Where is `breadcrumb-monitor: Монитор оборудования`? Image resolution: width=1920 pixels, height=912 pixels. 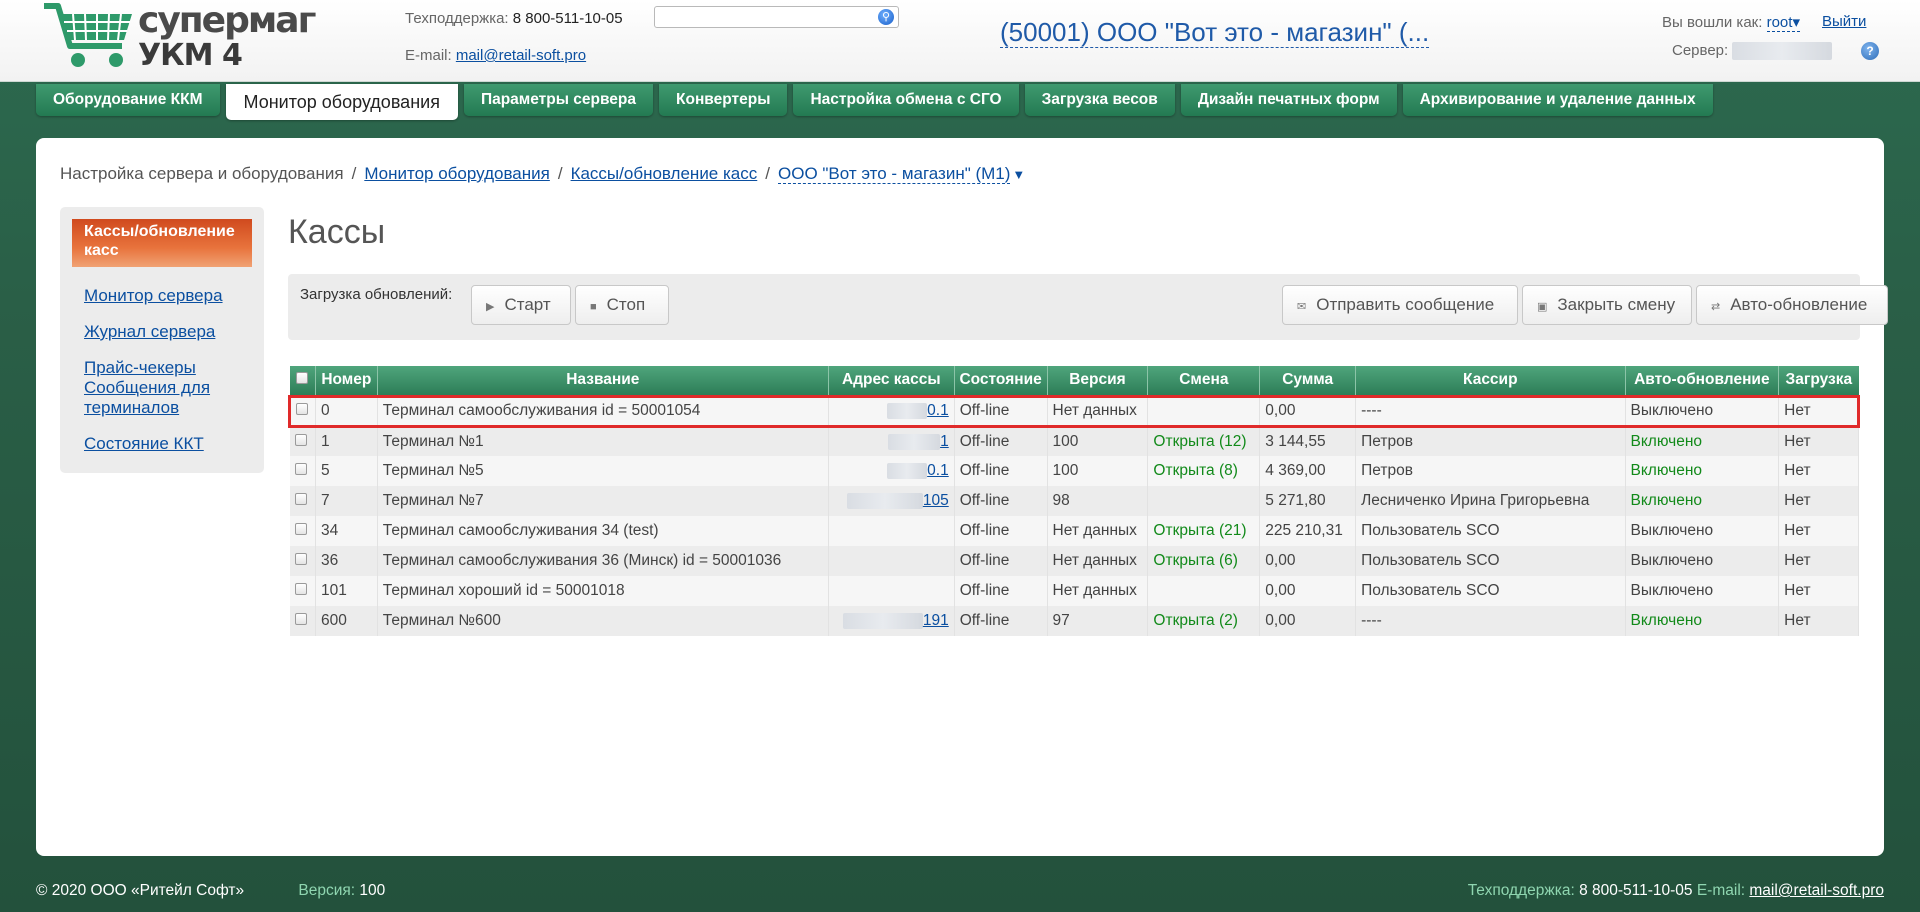 breadcrumb-monitor: Монитор оборудования is located at coordinates (457, 173).